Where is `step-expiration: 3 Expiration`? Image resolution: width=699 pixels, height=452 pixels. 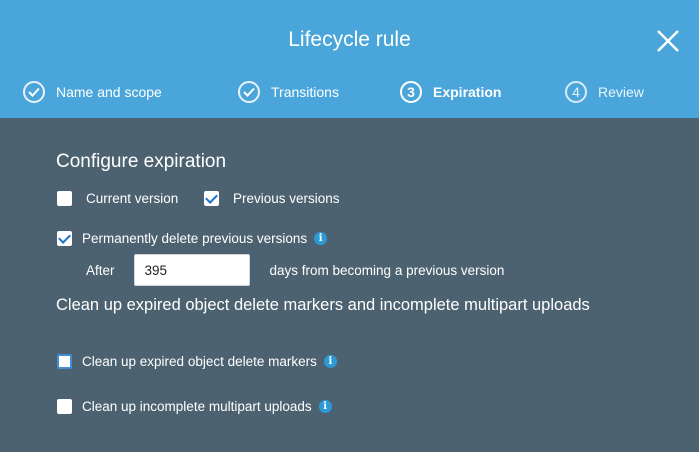 step-expiration: 3 Expiration is located at coordinates (450, 92).